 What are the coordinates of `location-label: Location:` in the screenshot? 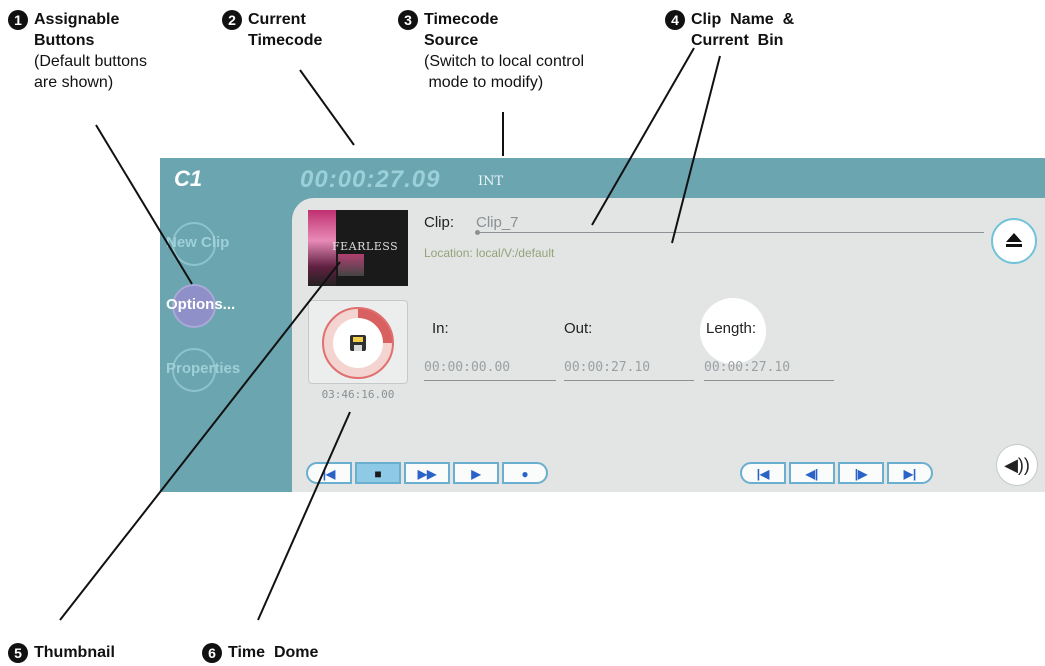 It's located at (448, 253).